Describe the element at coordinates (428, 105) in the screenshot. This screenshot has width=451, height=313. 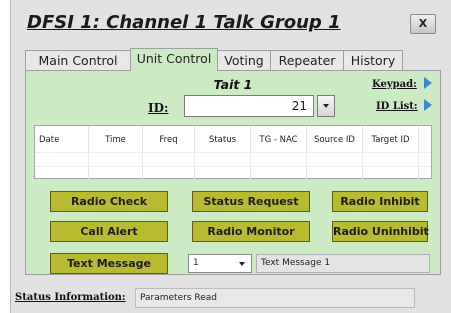
I see `id-list-arrow-icon` at that location.